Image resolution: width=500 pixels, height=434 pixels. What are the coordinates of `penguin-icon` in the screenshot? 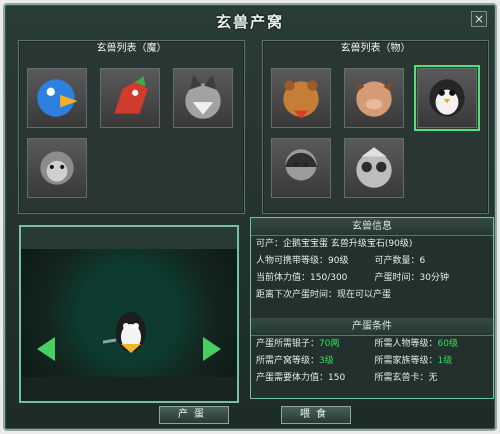 It's located at (447, 98).